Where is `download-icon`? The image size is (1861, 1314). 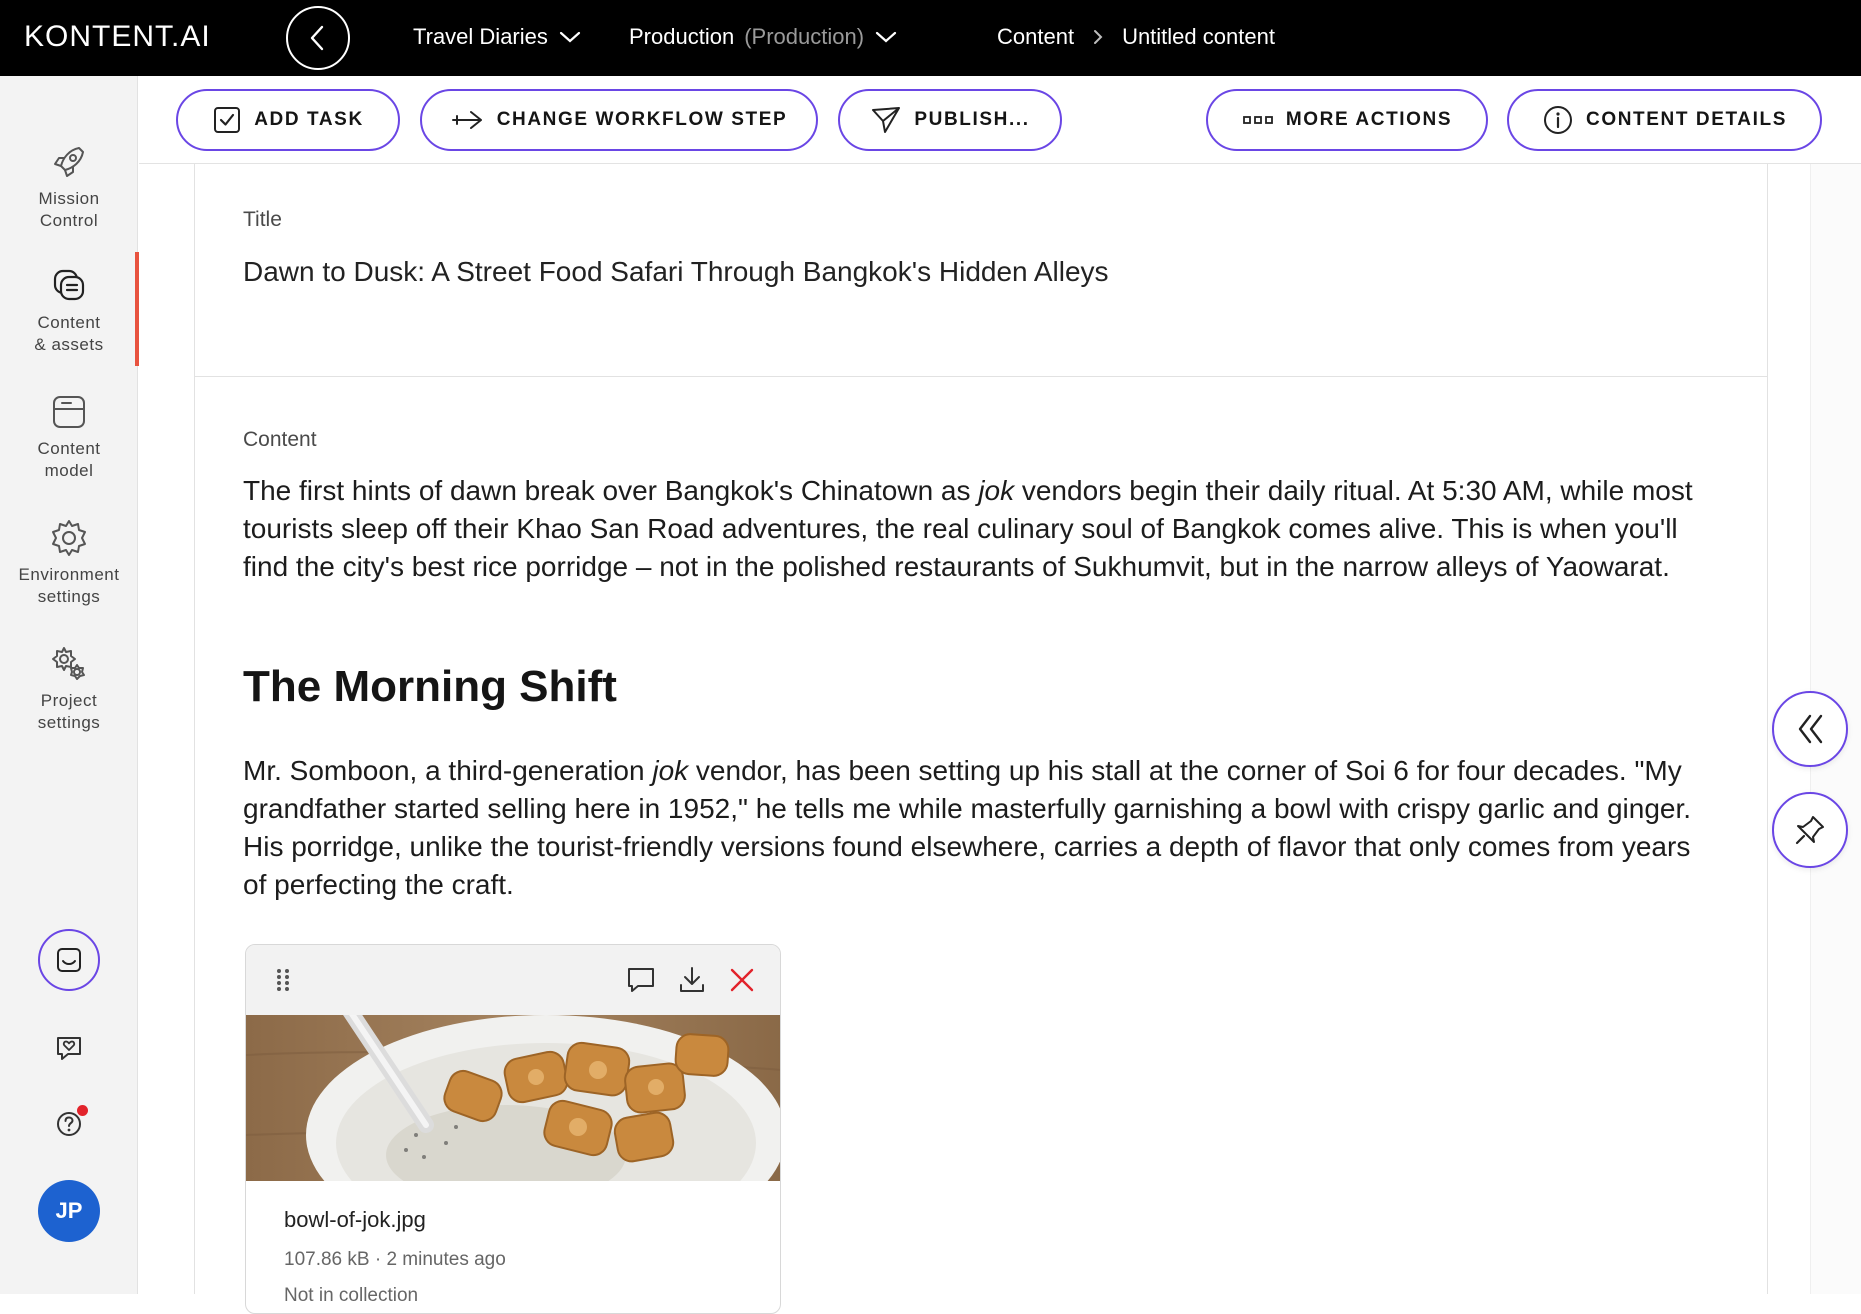 download-icon is located at coordinates (692, 979).